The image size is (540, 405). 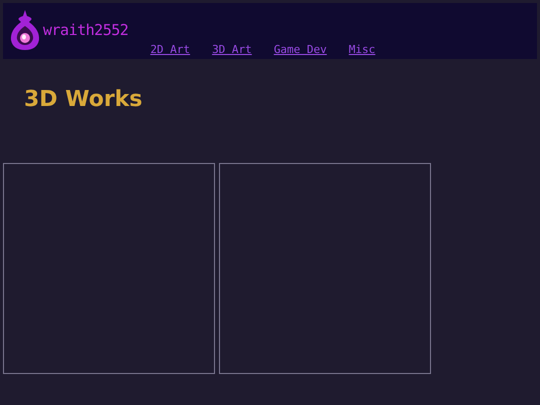 What do you see at coordinates (362, 49) in the screenshot?
I see `nav-link: Misc` at bounding box center [362, 49].